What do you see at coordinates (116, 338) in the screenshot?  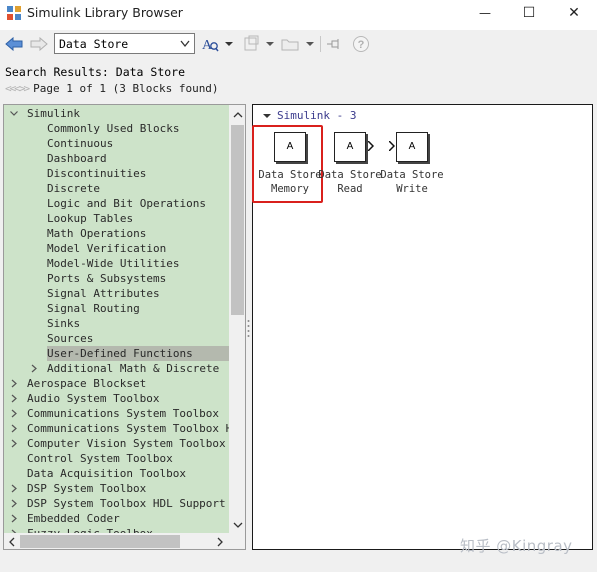 I see `tree-item: Sources` at bounding box center [116, 338].